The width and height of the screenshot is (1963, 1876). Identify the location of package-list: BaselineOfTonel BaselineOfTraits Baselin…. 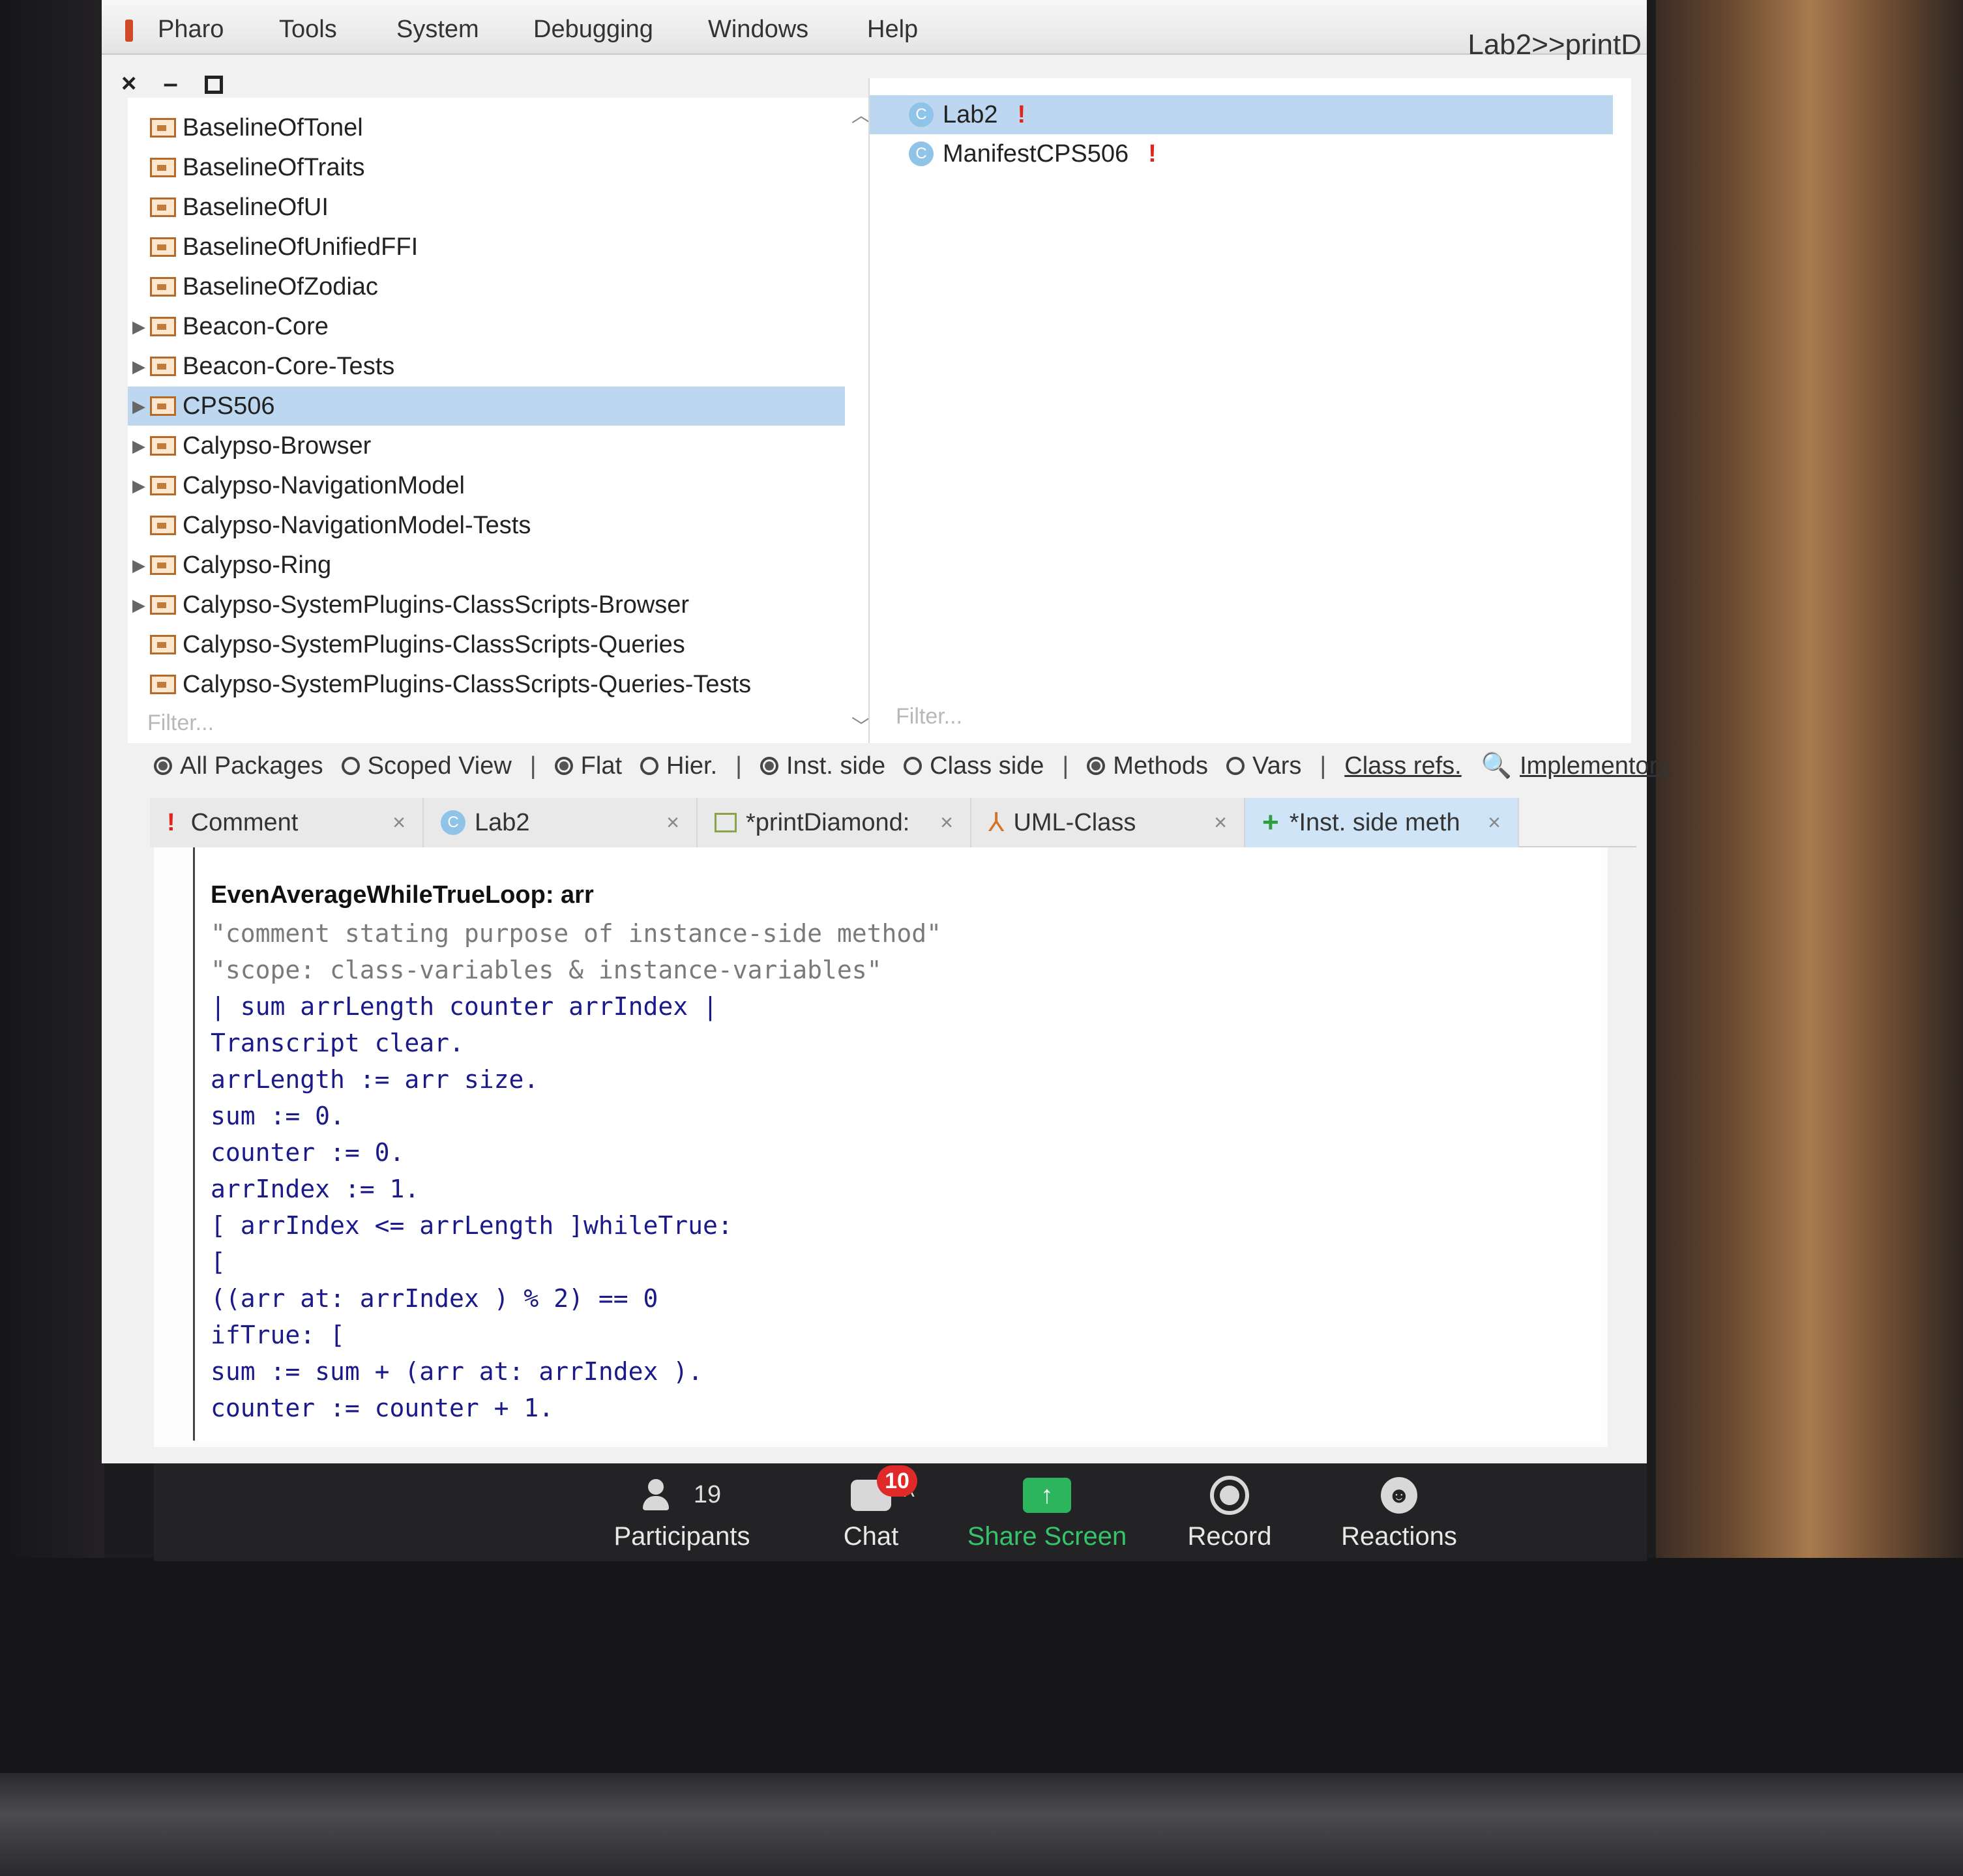
(500, 420).